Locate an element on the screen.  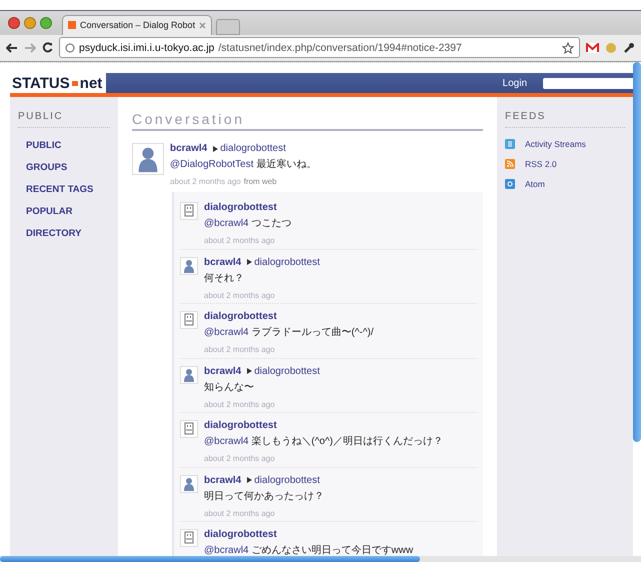
zoom-window-button is located at coordinates (46, 22).